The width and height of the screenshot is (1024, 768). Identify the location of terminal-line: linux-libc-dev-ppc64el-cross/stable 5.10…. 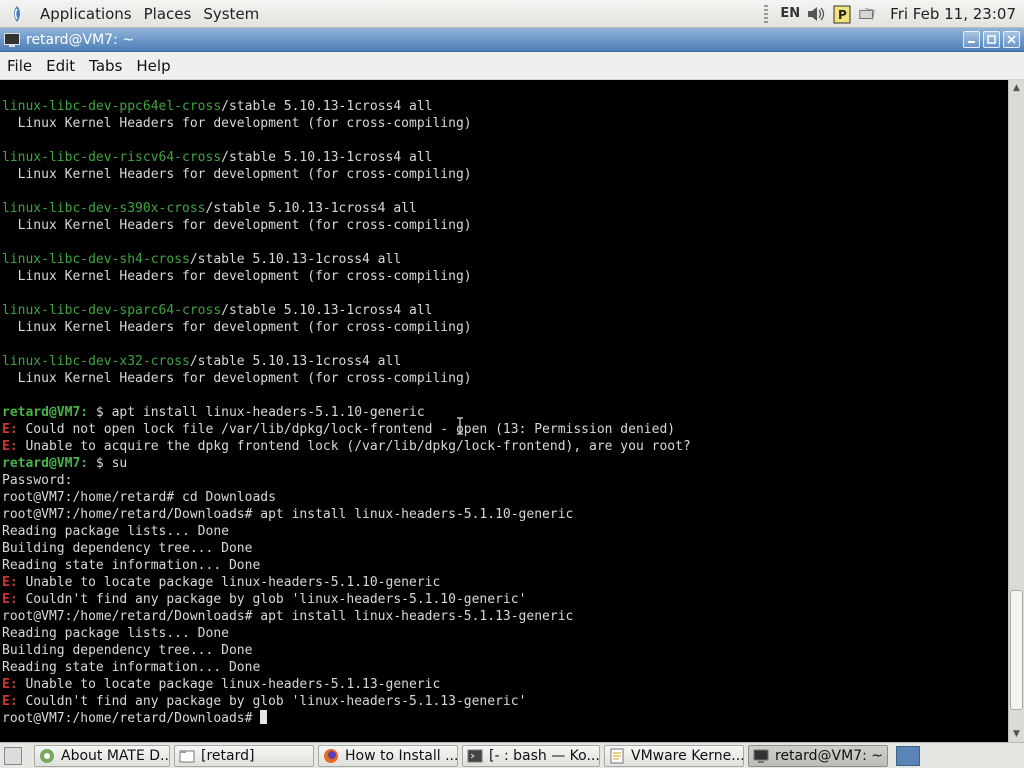
(346, 106).